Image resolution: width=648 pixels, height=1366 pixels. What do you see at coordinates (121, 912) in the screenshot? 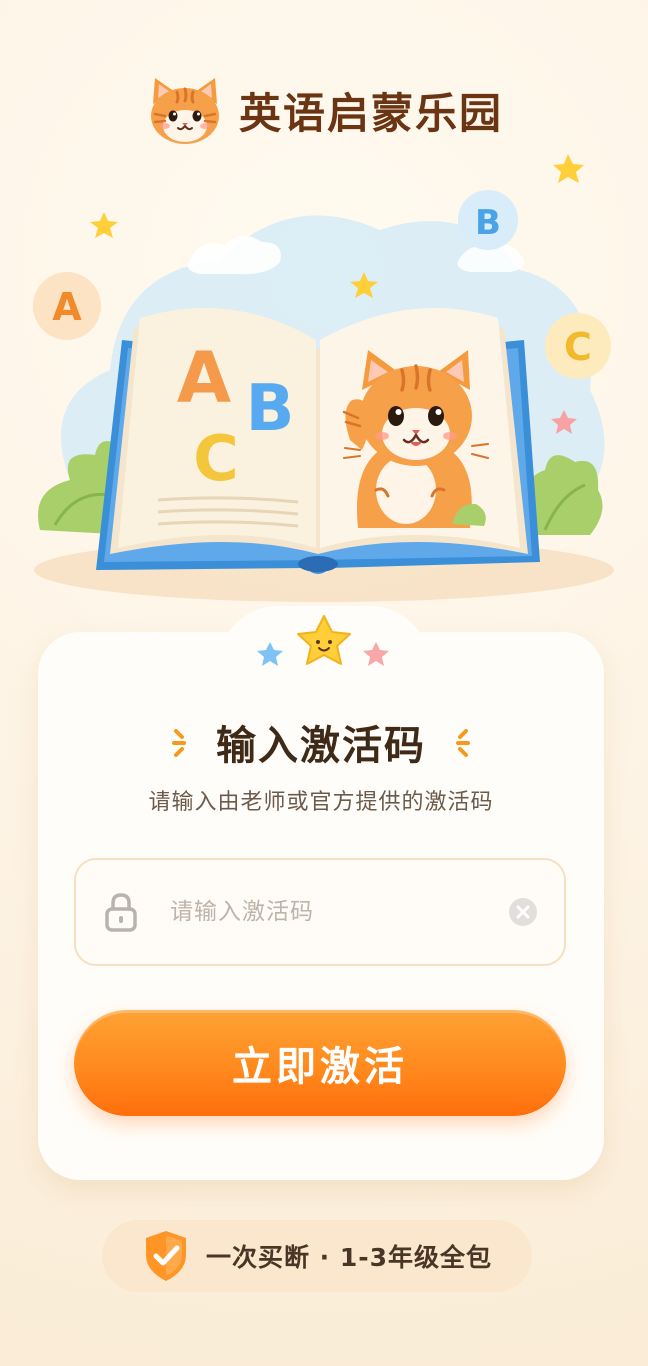
I see `lock-icon` at bounding box center [121, 912].